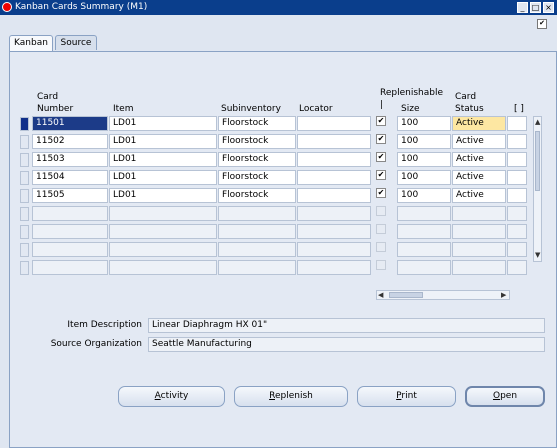  What do you see at coordinates (346, 344) in the screenshot?
I see `source-organization-field: Seattle Manufacturing` at bounding box center [346, 344].